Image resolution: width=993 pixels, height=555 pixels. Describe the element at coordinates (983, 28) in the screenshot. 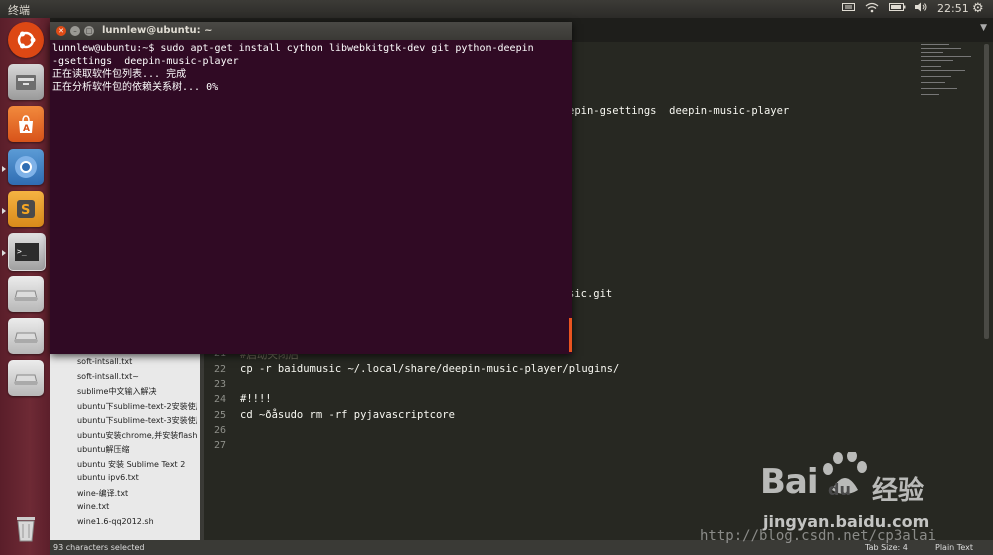

I see `tab-menu-icon: ▼` at that location.